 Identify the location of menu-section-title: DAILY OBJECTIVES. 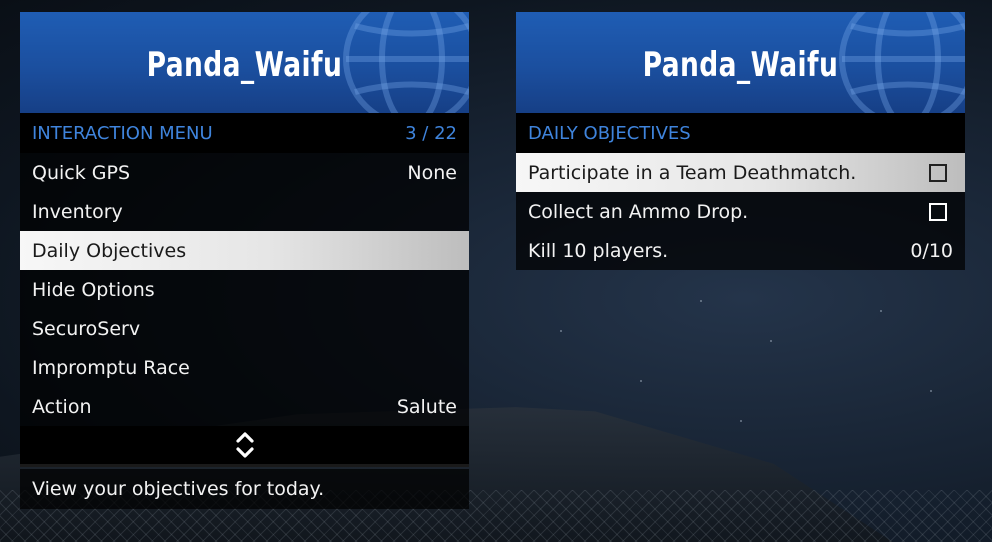
(609, 133).